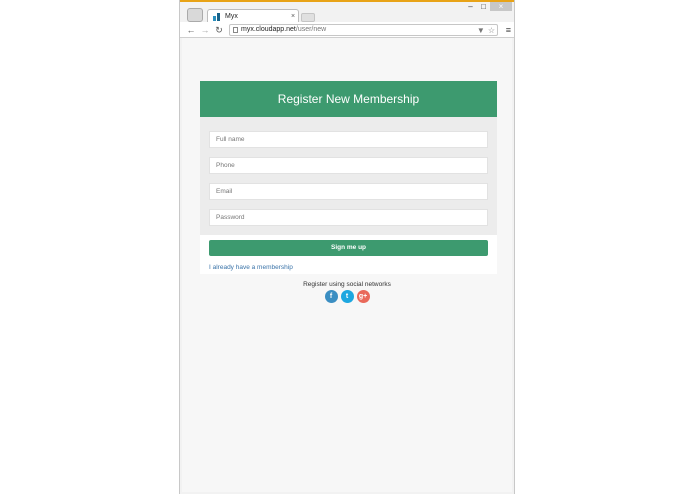 Image resolution: width=695 pixels, height=494 pixels. I want to click on browser-toolbar: ← → ↻ myx.cloudapp.net/user/new ▼ ☆ ≡, so click(347, 30).